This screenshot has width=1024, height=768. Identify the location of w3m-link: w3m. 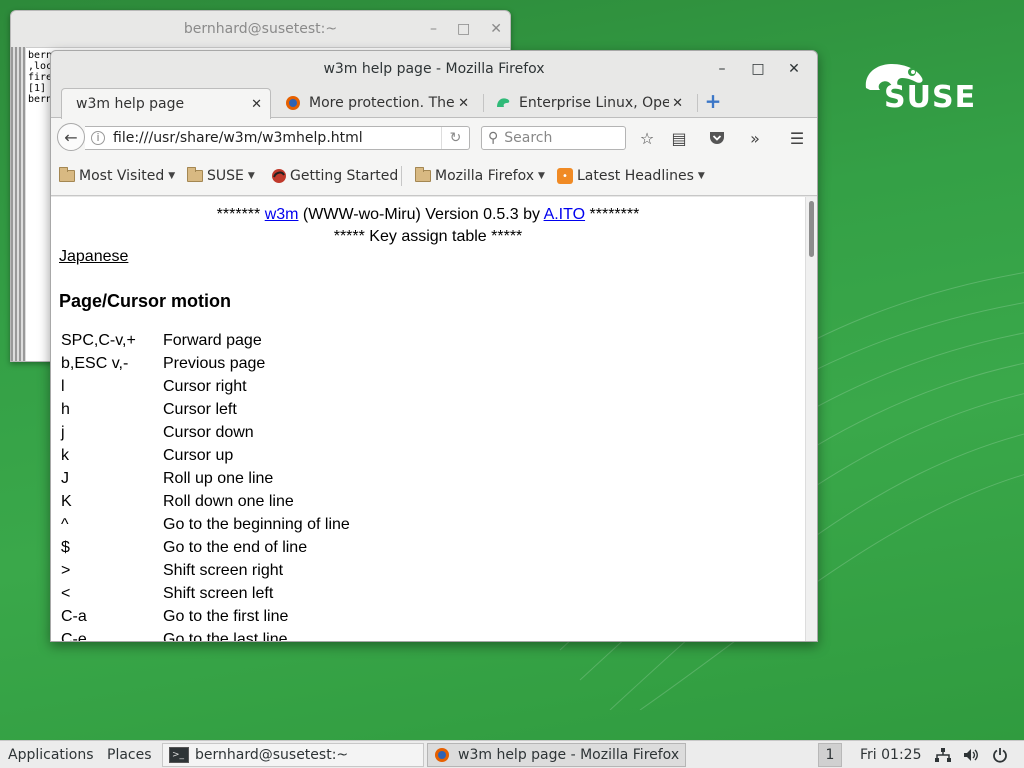
(282, 214).